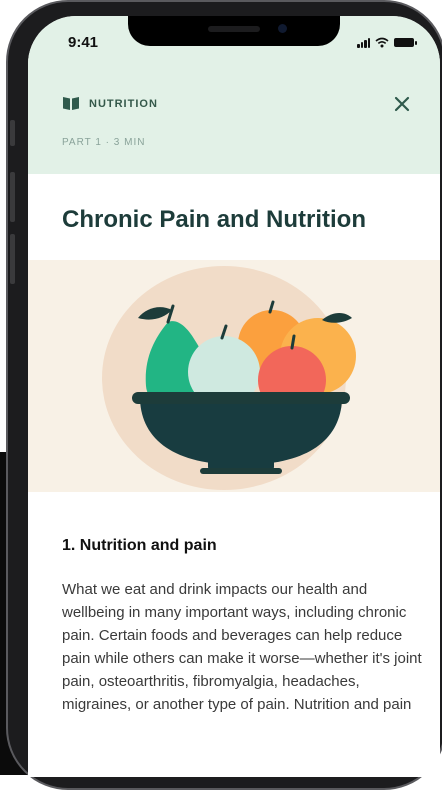  I want to click on wifi-icon, so click(382, 42).